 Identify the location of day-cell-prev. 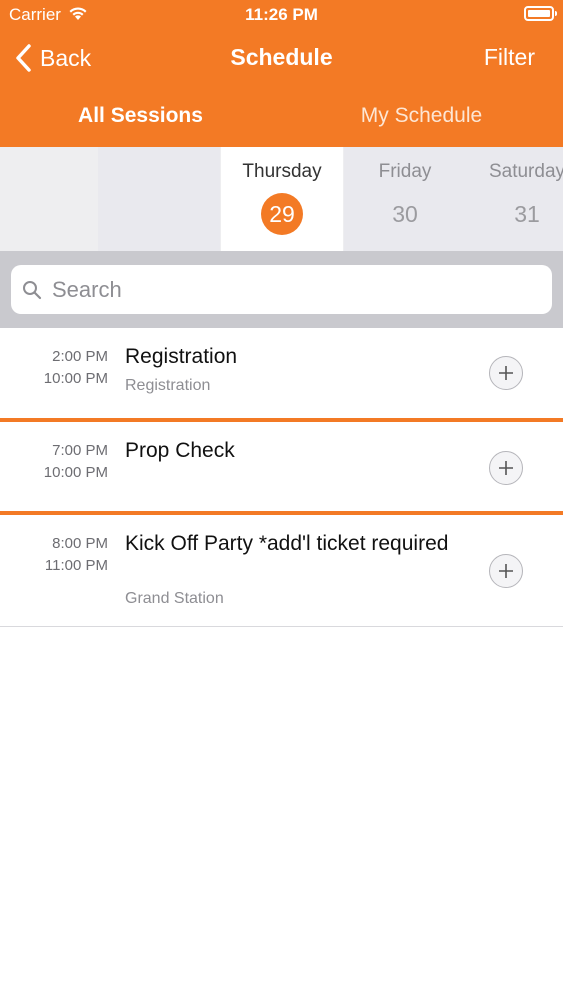
(159, 199).